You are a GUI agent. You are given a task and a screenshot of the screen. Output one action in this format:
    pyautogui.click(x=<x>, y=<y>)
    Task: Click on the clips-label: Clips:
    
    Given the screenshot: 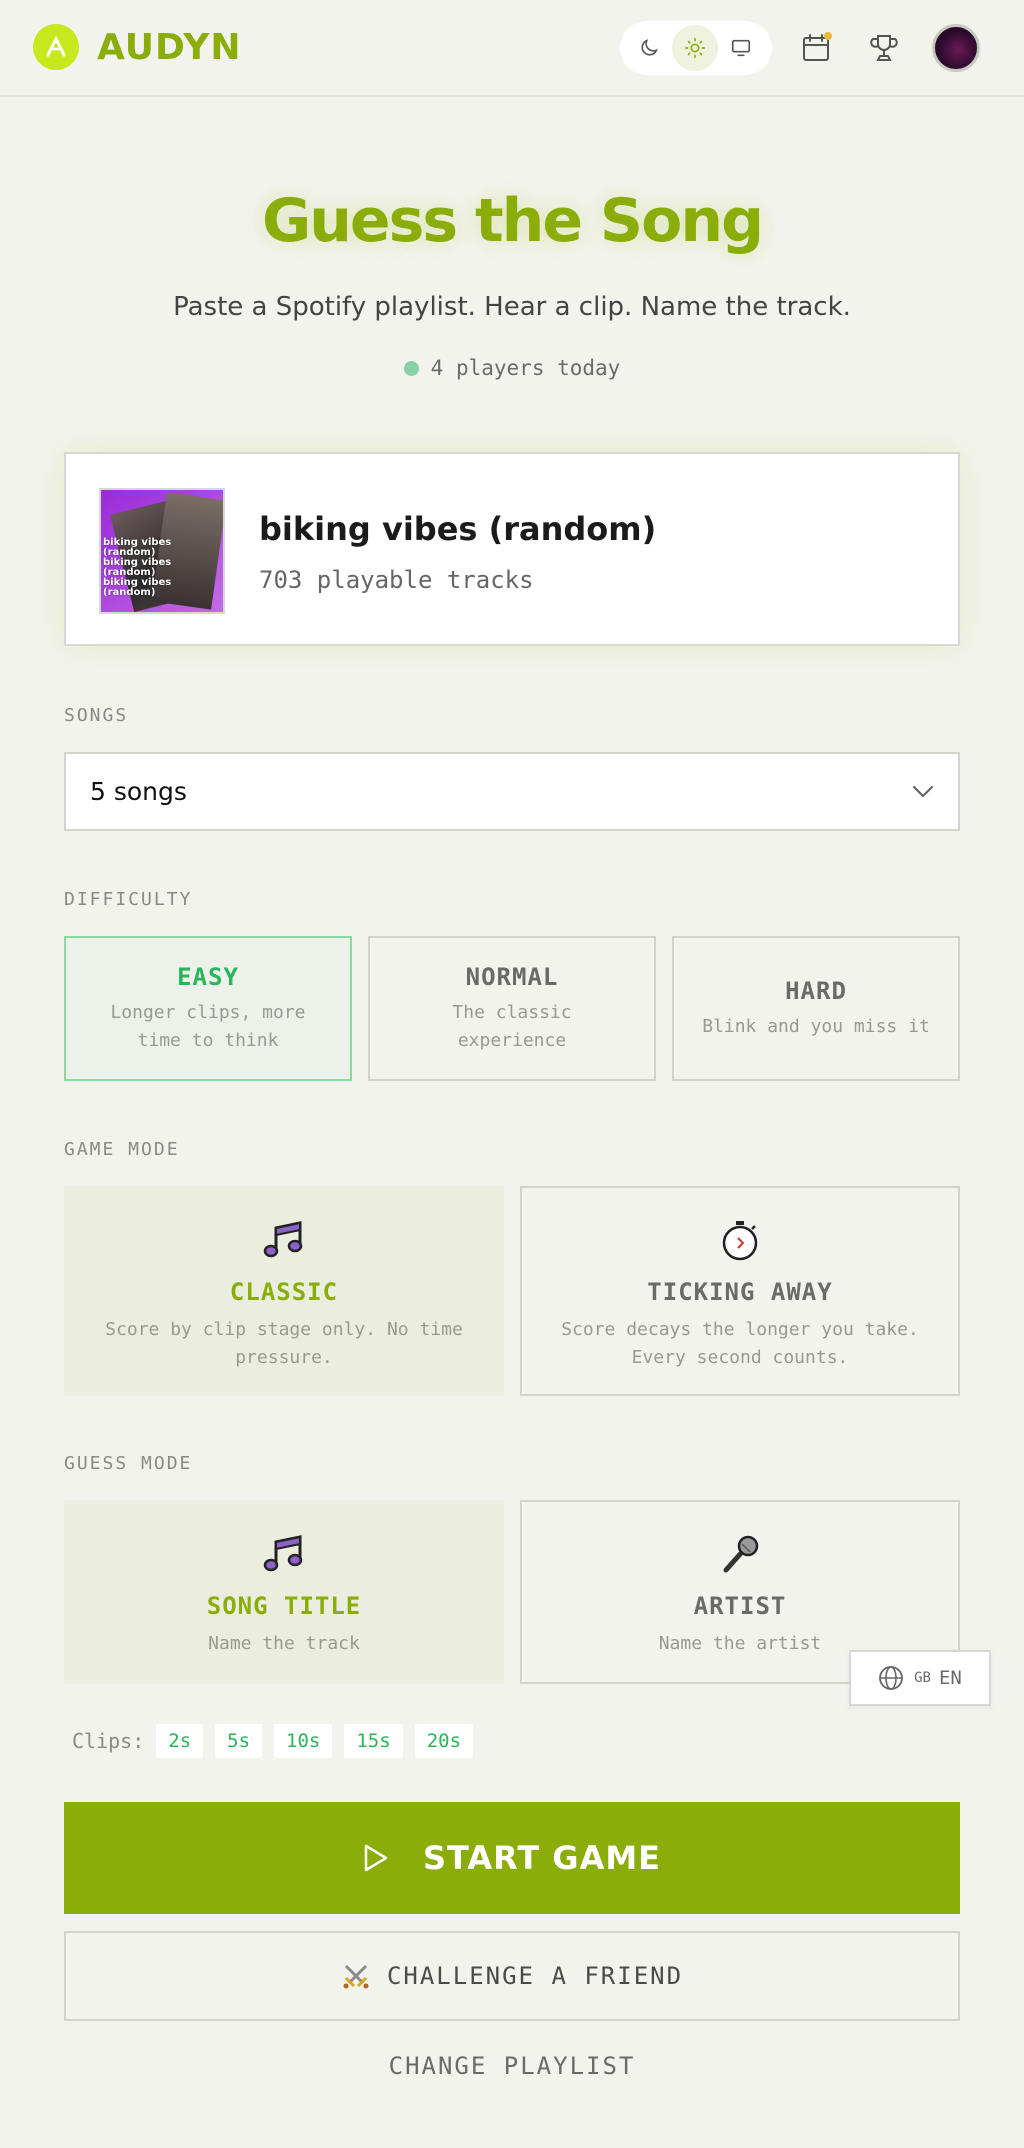 What is the action you would take?
    pyautogui.click(x=108, y=1741)
    